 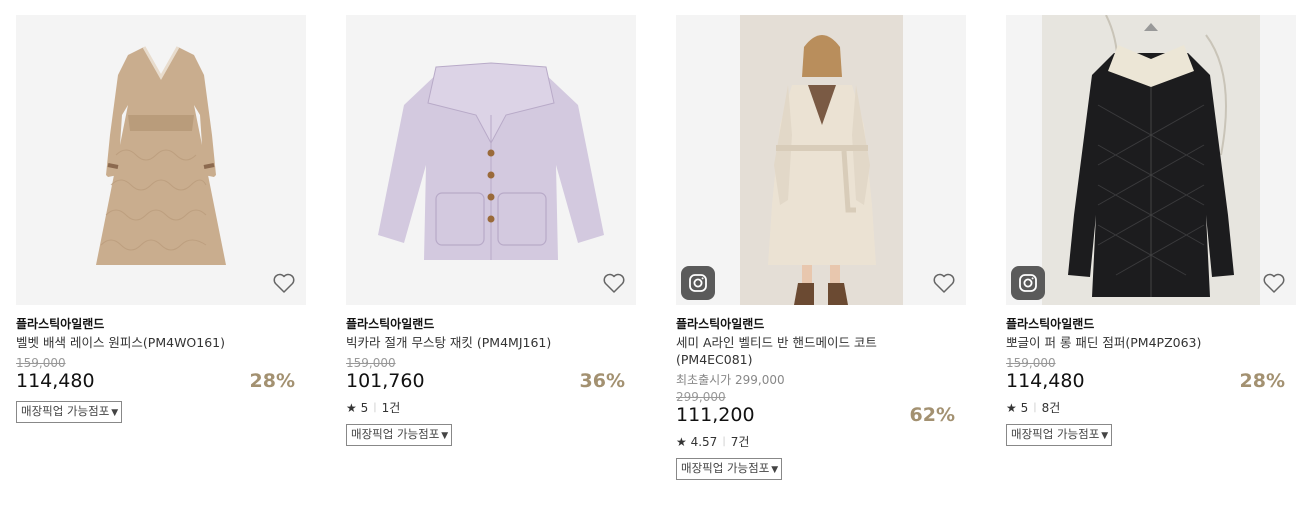 What do you see at coordinates (932, 415) in the screenshot?
I see `discount-rate: 62%` at bounding box center [932, 415].